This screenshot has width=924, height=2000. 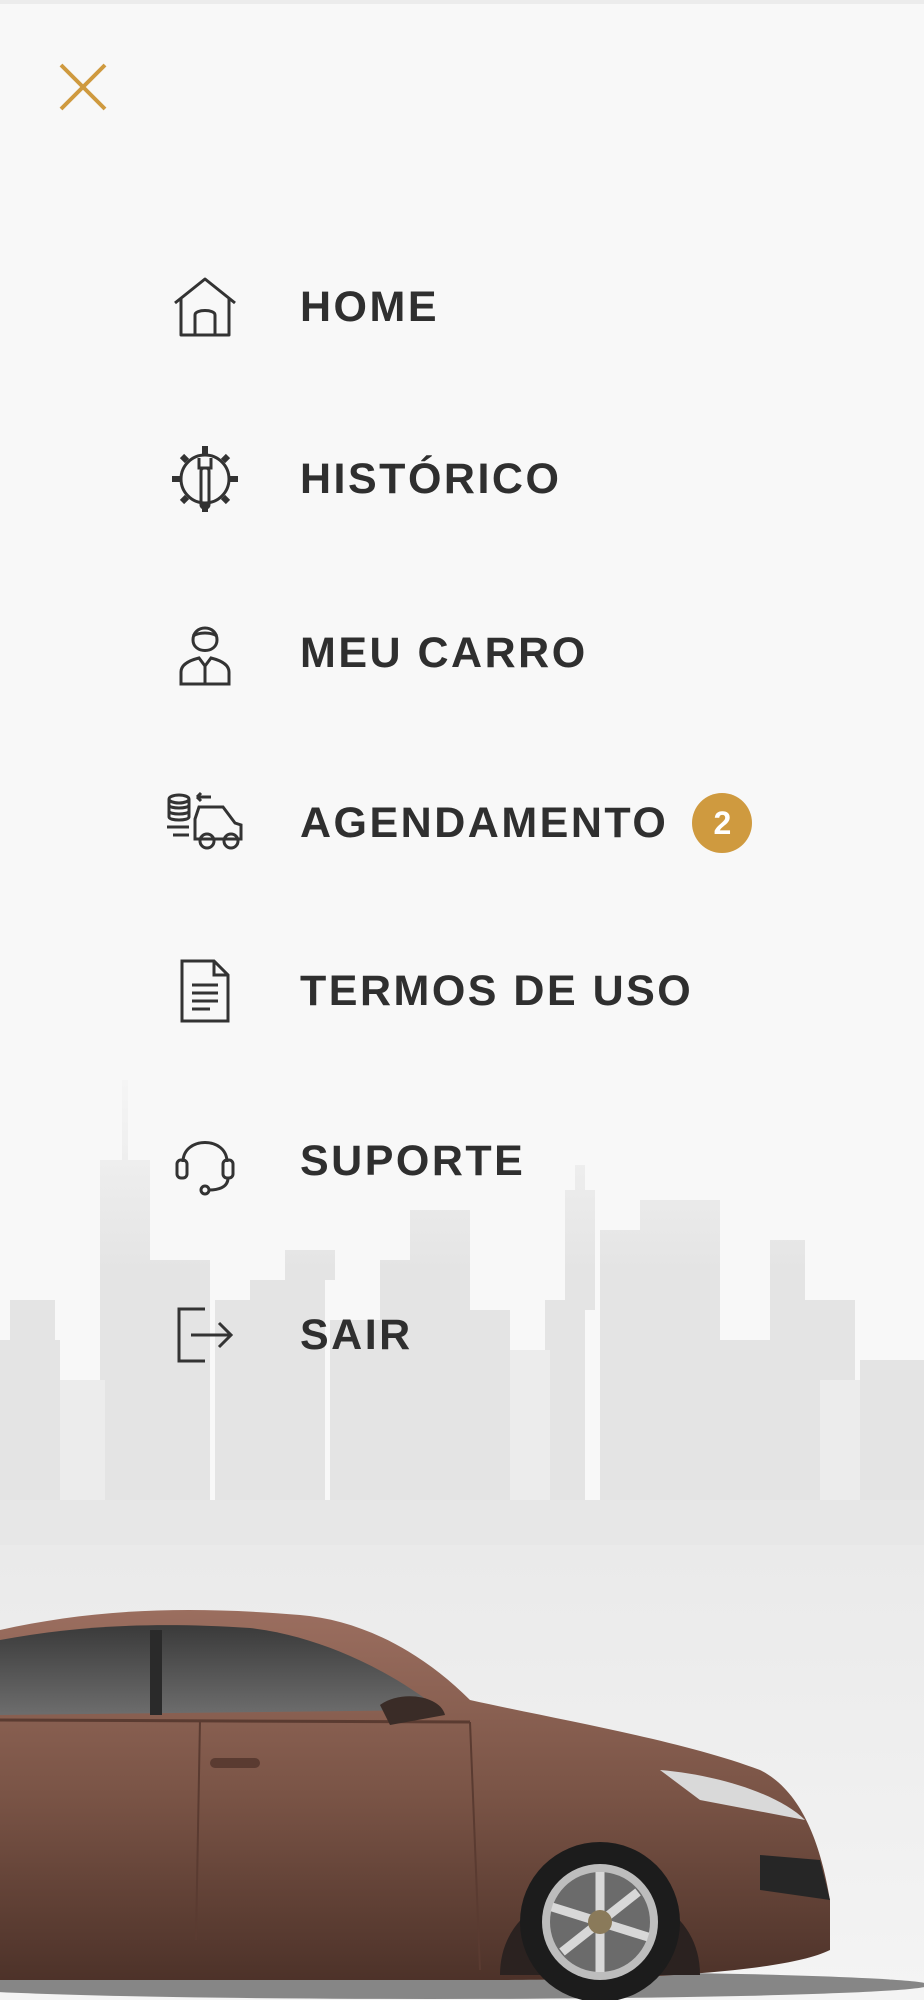 I want to click on menu-item-label: TERMOS DE USO, so click(x=497, y=990).